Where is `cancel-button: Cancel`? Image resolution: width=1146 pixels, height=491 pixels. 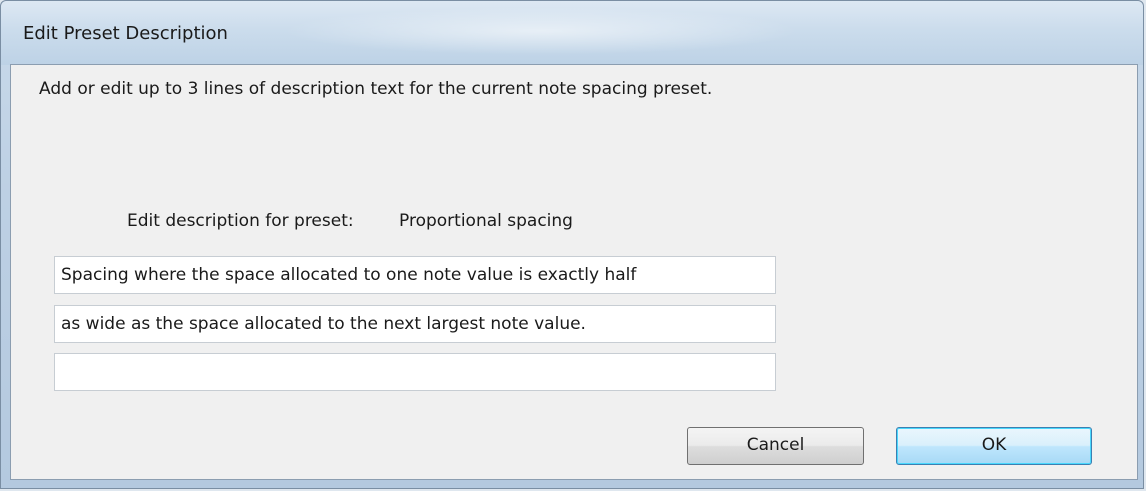 cancel-button: Cancel is located at coordinates (775, 446).